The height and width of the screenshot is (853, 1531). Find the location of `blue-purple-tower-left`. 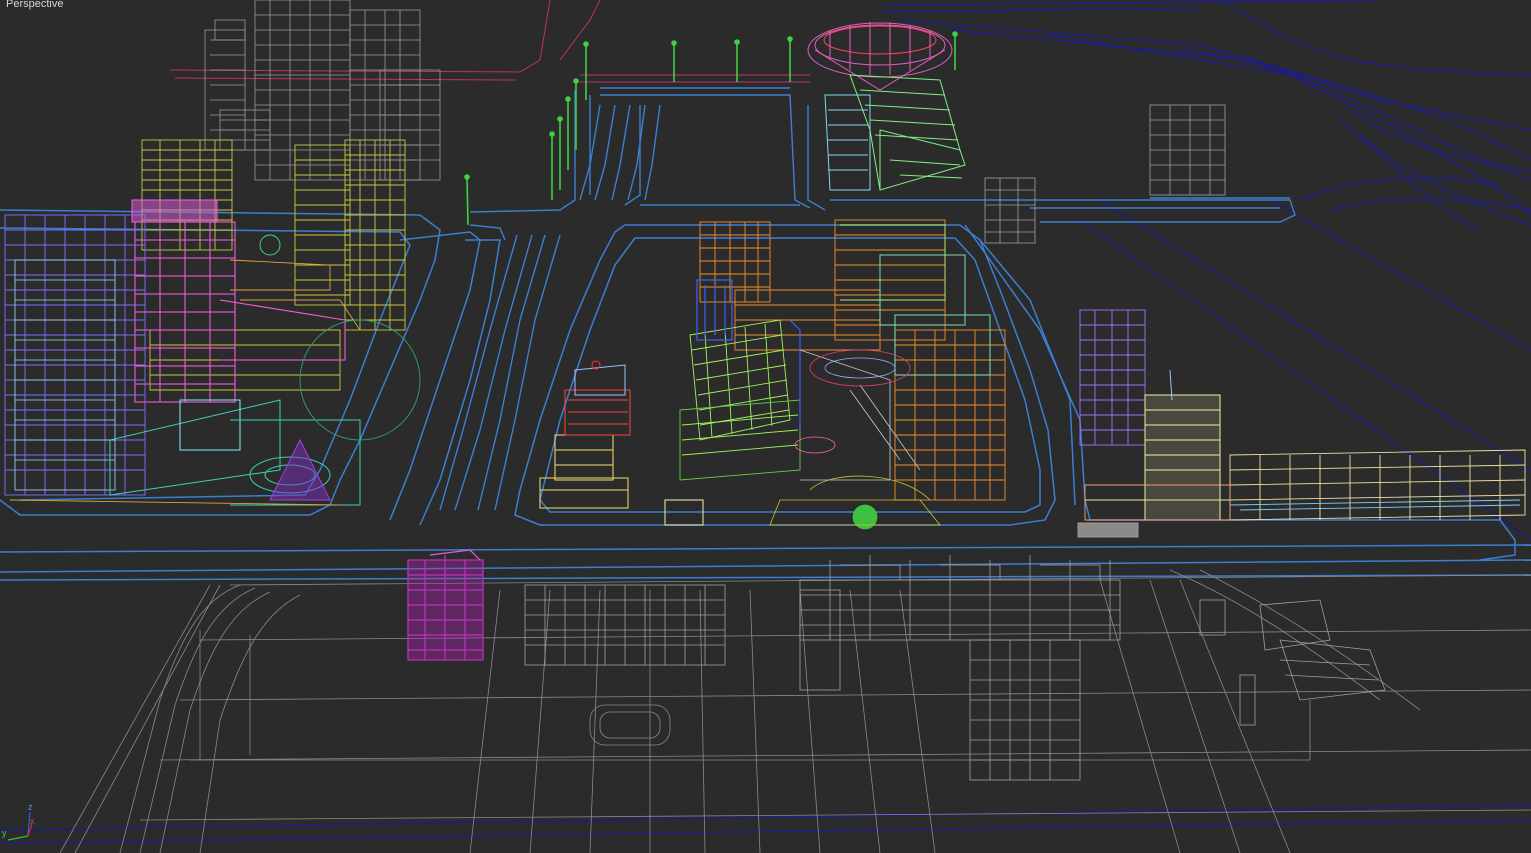

blue-purple-tower-left is located at coordinates (75, 355).